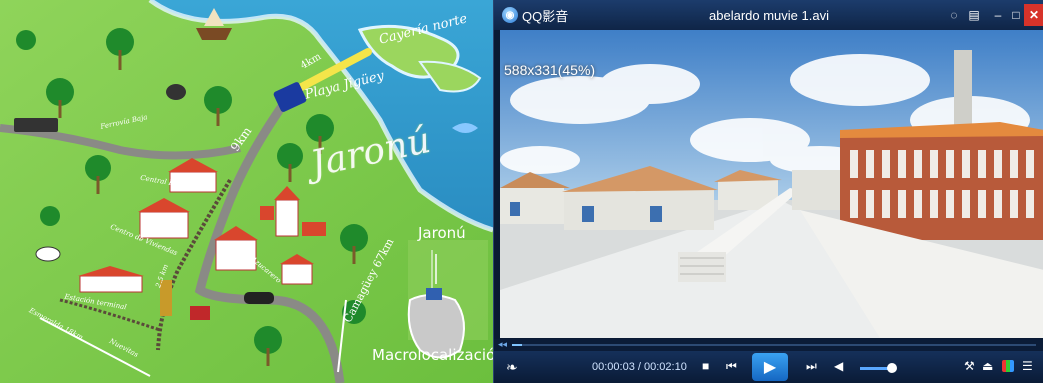 Image resolution: width=1043 pixels, height=383 pixels. What do you see at coordinates (432, 355) in the screenshot?
I see `map-inset-caption: Macrolocalización` at bounding box center [432, 355].